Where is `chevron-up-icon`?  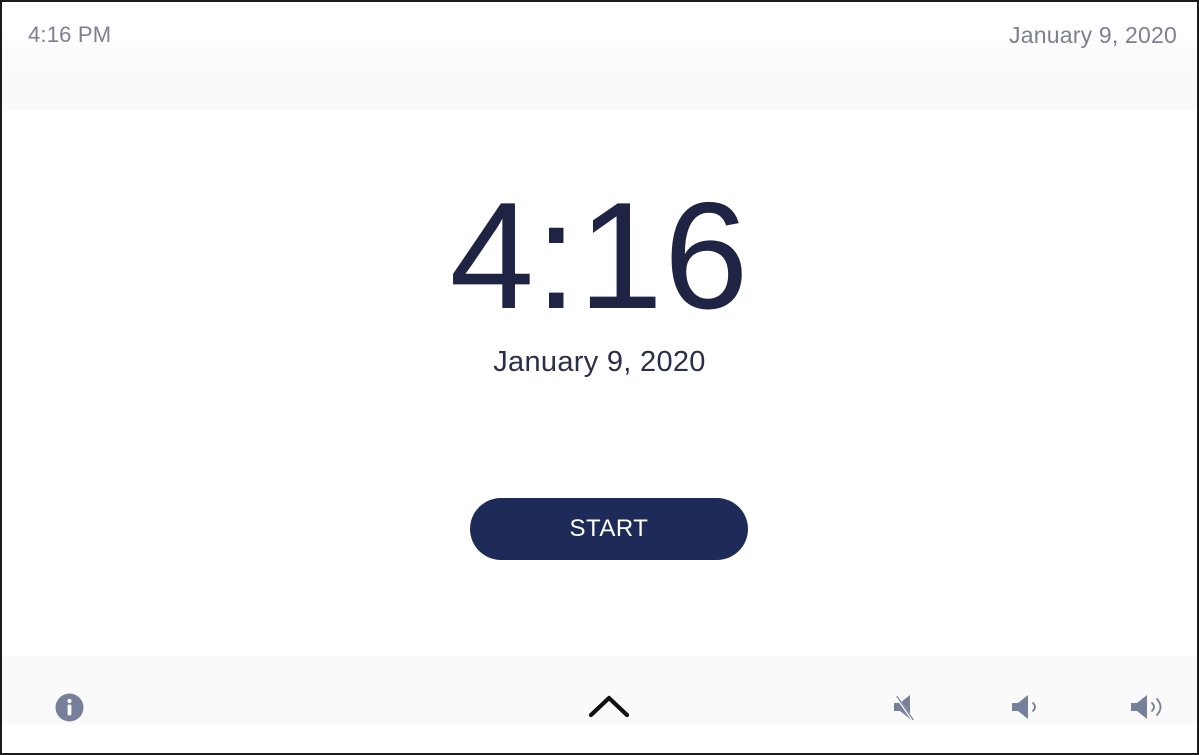
chevron-up-icon is located at coordinates (609, 706).